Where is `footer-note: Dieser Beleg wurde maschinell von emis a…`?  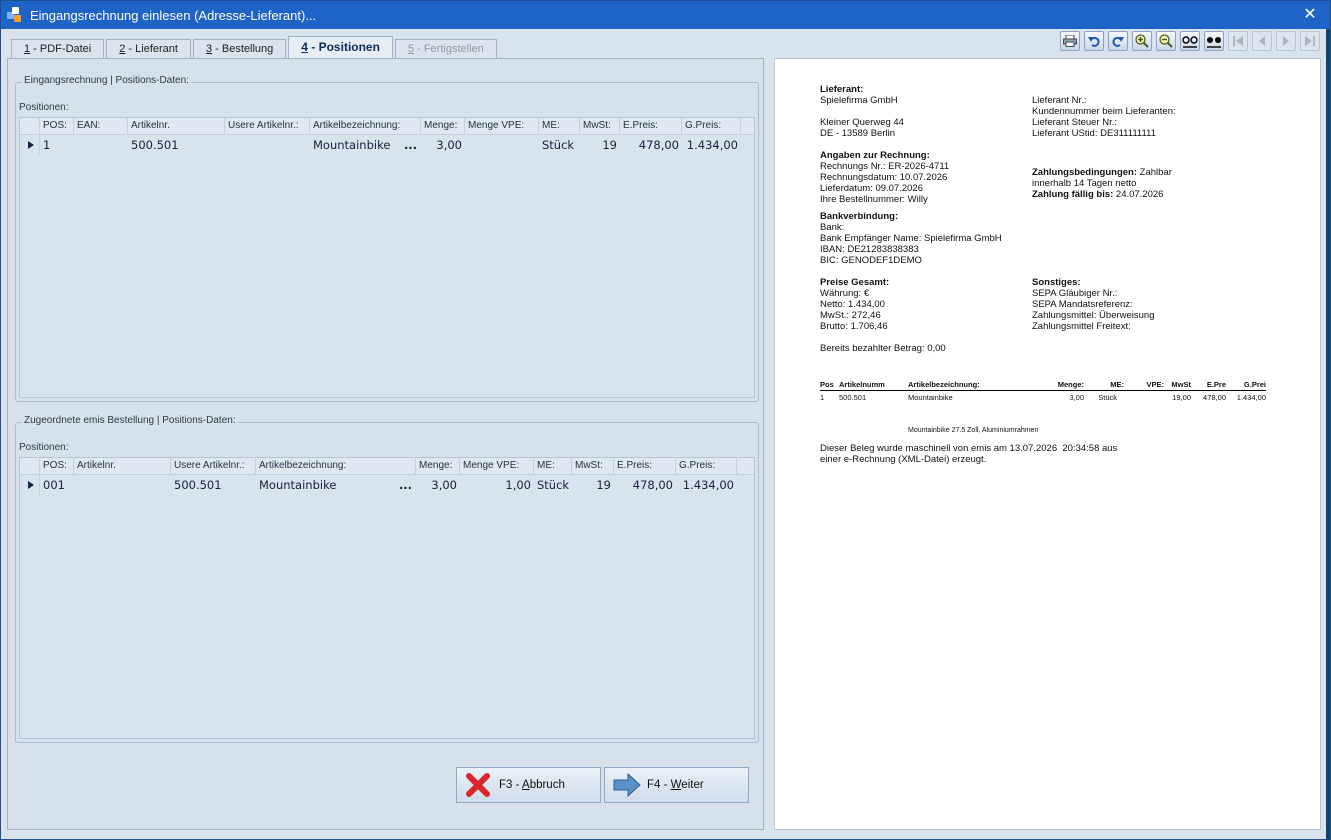
footer-note: Dieser Beleg wurde maschinell von emis a… is located at coordinates (969, 454).